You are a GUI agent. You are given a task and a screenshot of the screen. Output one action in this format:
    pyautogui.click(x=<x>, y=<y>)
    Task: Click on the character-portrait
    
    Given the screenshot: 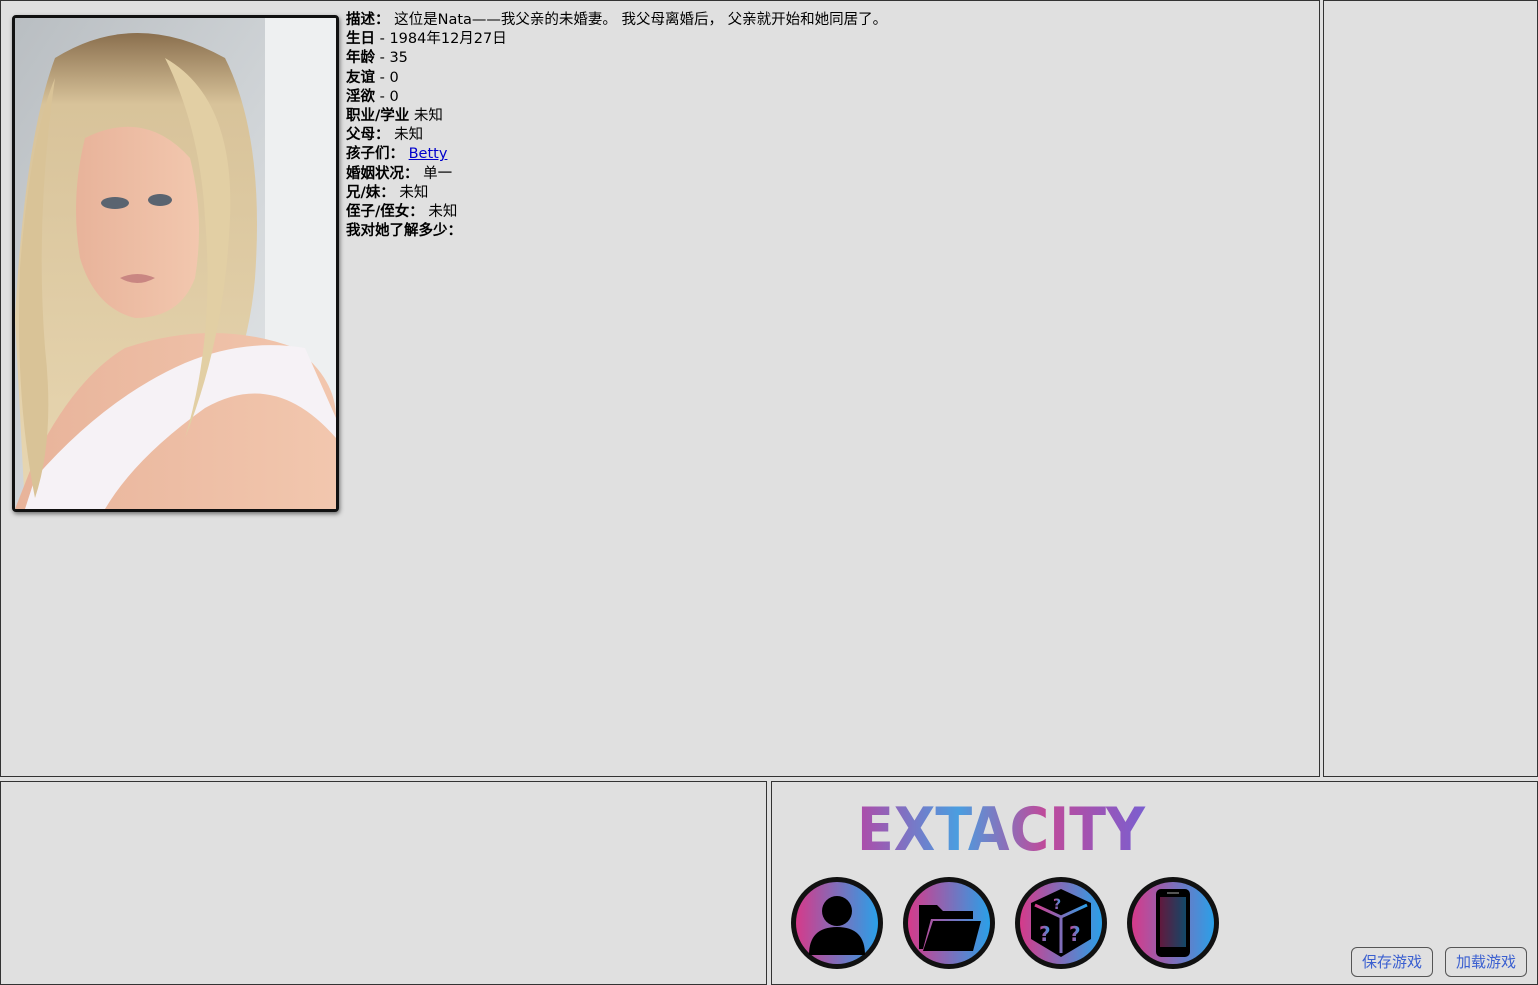 What is the action you would take?
    pyautogui.click(x=175, y=263)
    